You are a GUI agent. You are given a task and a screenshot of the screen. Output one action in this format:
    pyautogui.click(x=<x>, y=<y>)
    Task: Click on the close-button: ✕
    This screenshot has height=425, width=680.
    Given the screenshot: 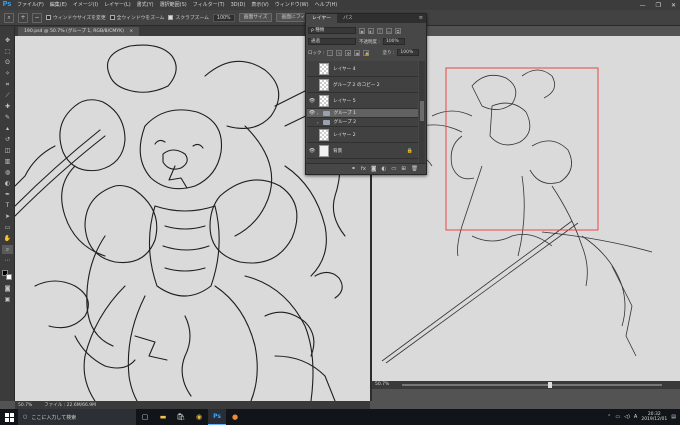 What is the action you would take?
    pyautogui.click(x=673, y=5)
    